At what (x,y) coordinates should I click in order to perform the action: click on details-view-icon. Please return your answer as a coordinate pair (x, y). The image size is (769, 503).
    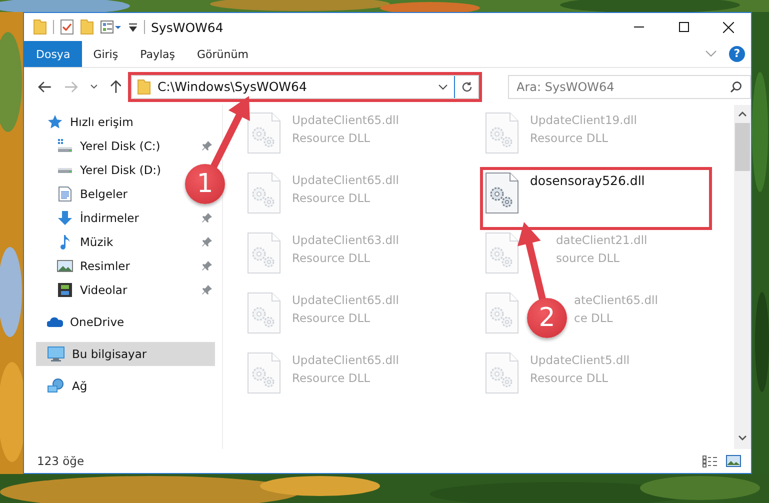
    Looking at the image, I should click on (710, 461).